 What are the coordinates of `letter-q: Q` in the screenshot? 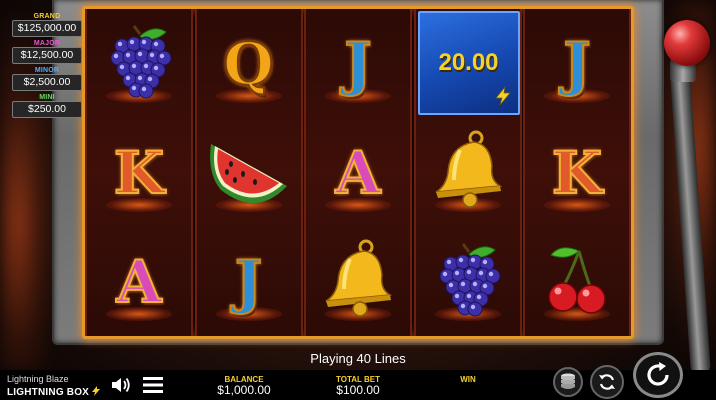 It's located at (248, 63).